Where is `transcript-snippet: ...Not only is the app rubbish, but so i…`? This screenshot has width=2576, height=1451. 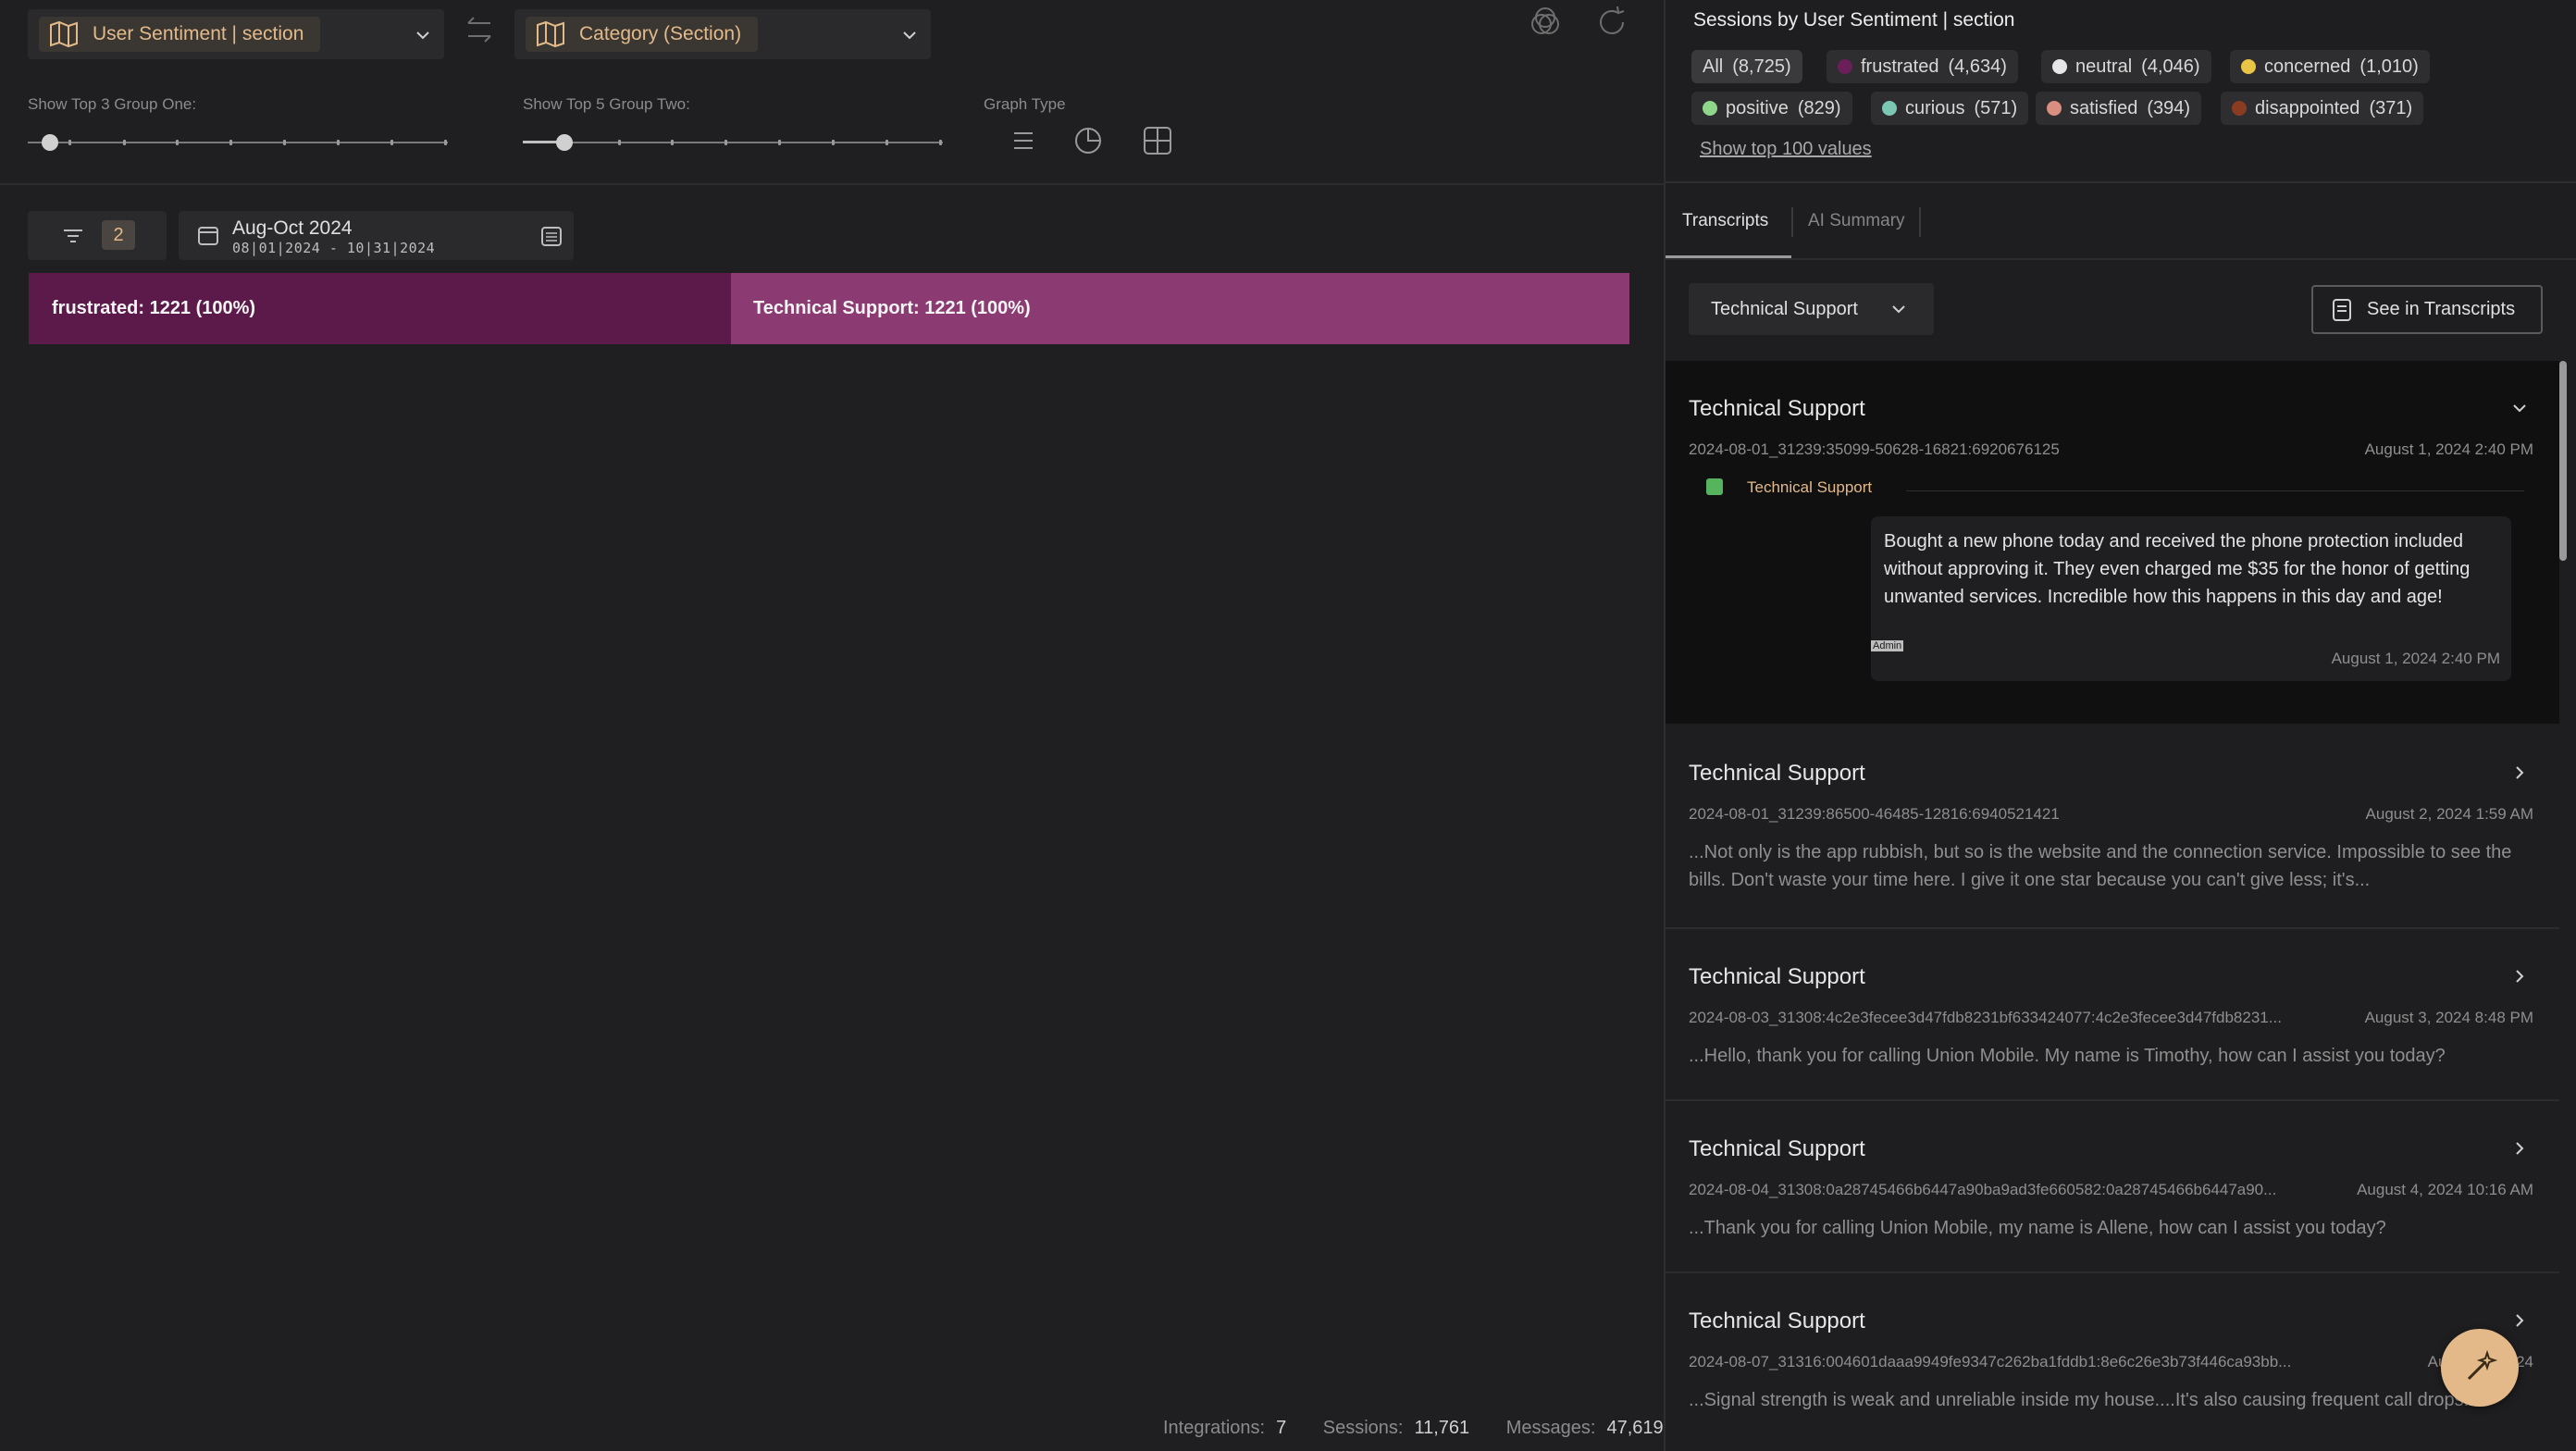
transcript-snippet: ...Not only is the app rubbish, but so i… is located at coordinates (2100, 866).